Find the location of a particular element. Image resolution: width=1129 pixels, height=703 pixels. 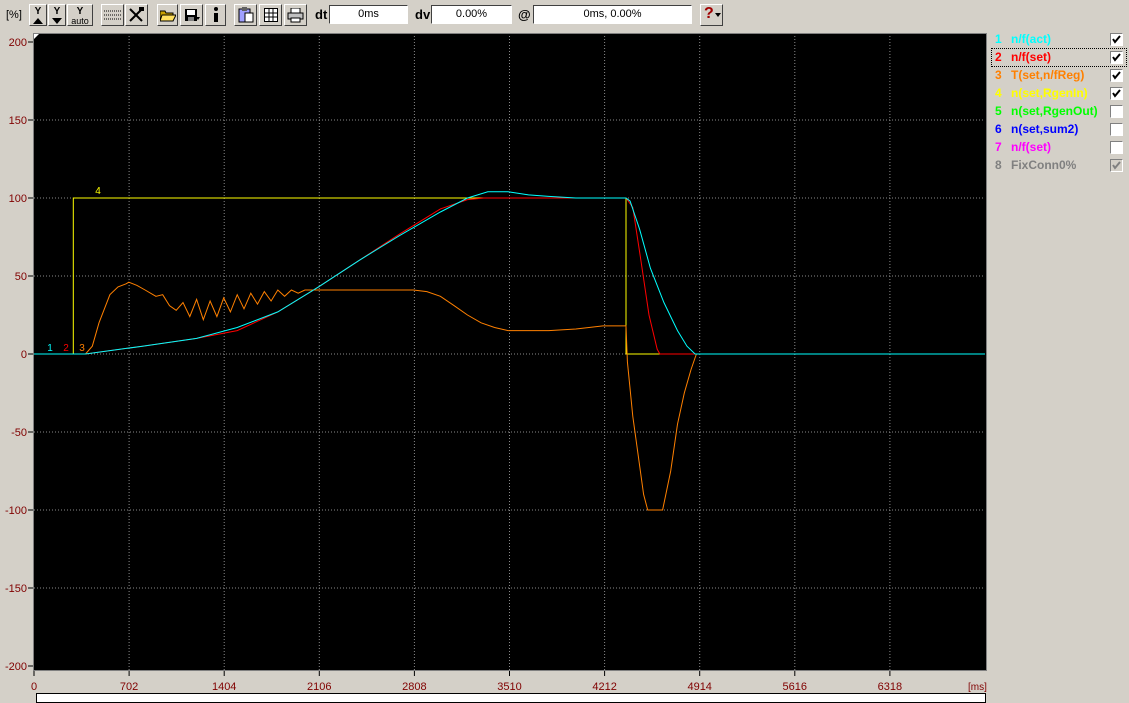

print-button is located at coordinates (295, 15).